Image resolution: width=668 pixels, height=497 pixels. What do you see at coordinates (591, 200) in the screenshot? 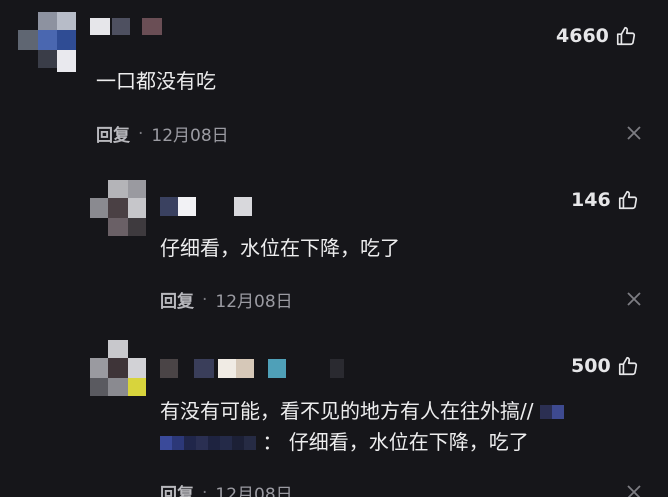
I see `like-count: 146` at bounding box center [591, 200].